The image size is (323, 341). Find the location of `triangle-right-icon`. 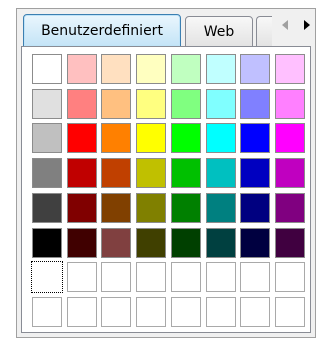

triangle-right-icon is located at coordinates (307, 25).